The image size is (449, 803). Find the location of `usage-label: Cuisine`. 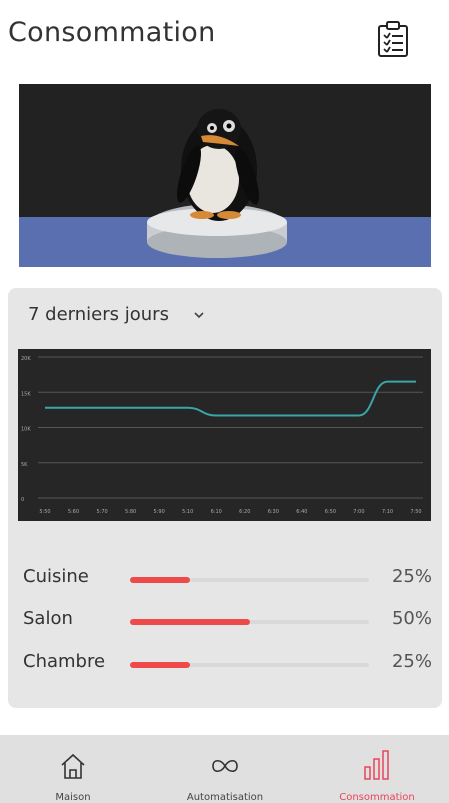

usage-label: Cuisine is located at coordinates (56, 576).